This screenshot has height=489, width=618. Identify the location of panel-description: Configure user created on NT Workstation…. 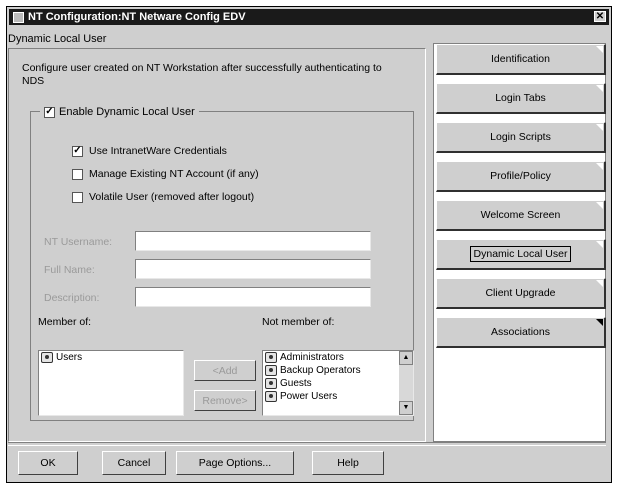
(202, 74).